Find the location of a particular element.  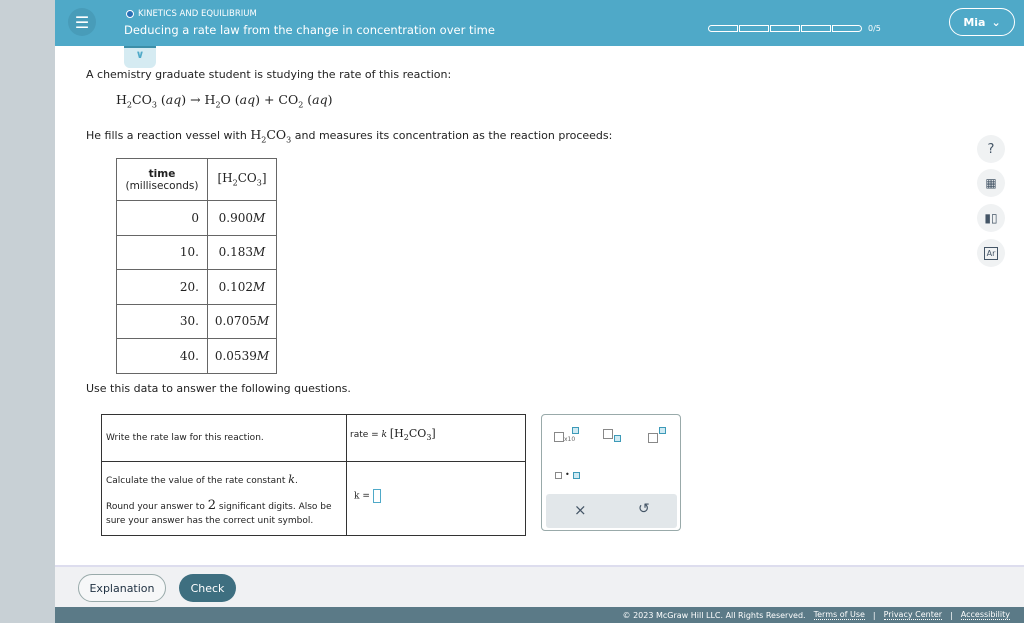

table-row: 30. 0.0705M is located at coordinates (196, 321).